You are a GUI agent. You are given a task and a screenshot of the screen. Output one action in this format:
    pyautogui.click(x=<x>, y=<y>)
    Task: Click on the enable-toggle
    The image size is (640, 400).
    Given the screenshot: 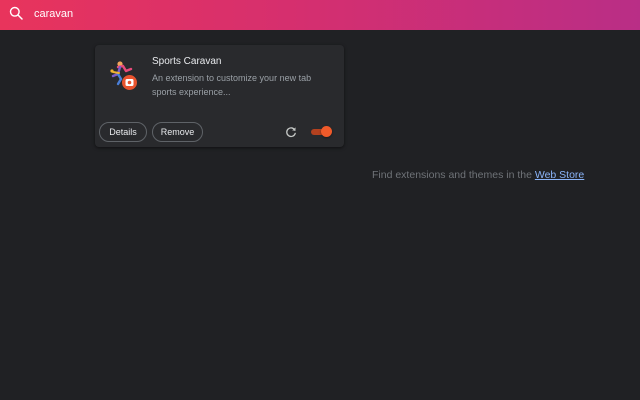 What is the action you would take?
    pyautogui.click(x=321, y=132)
    